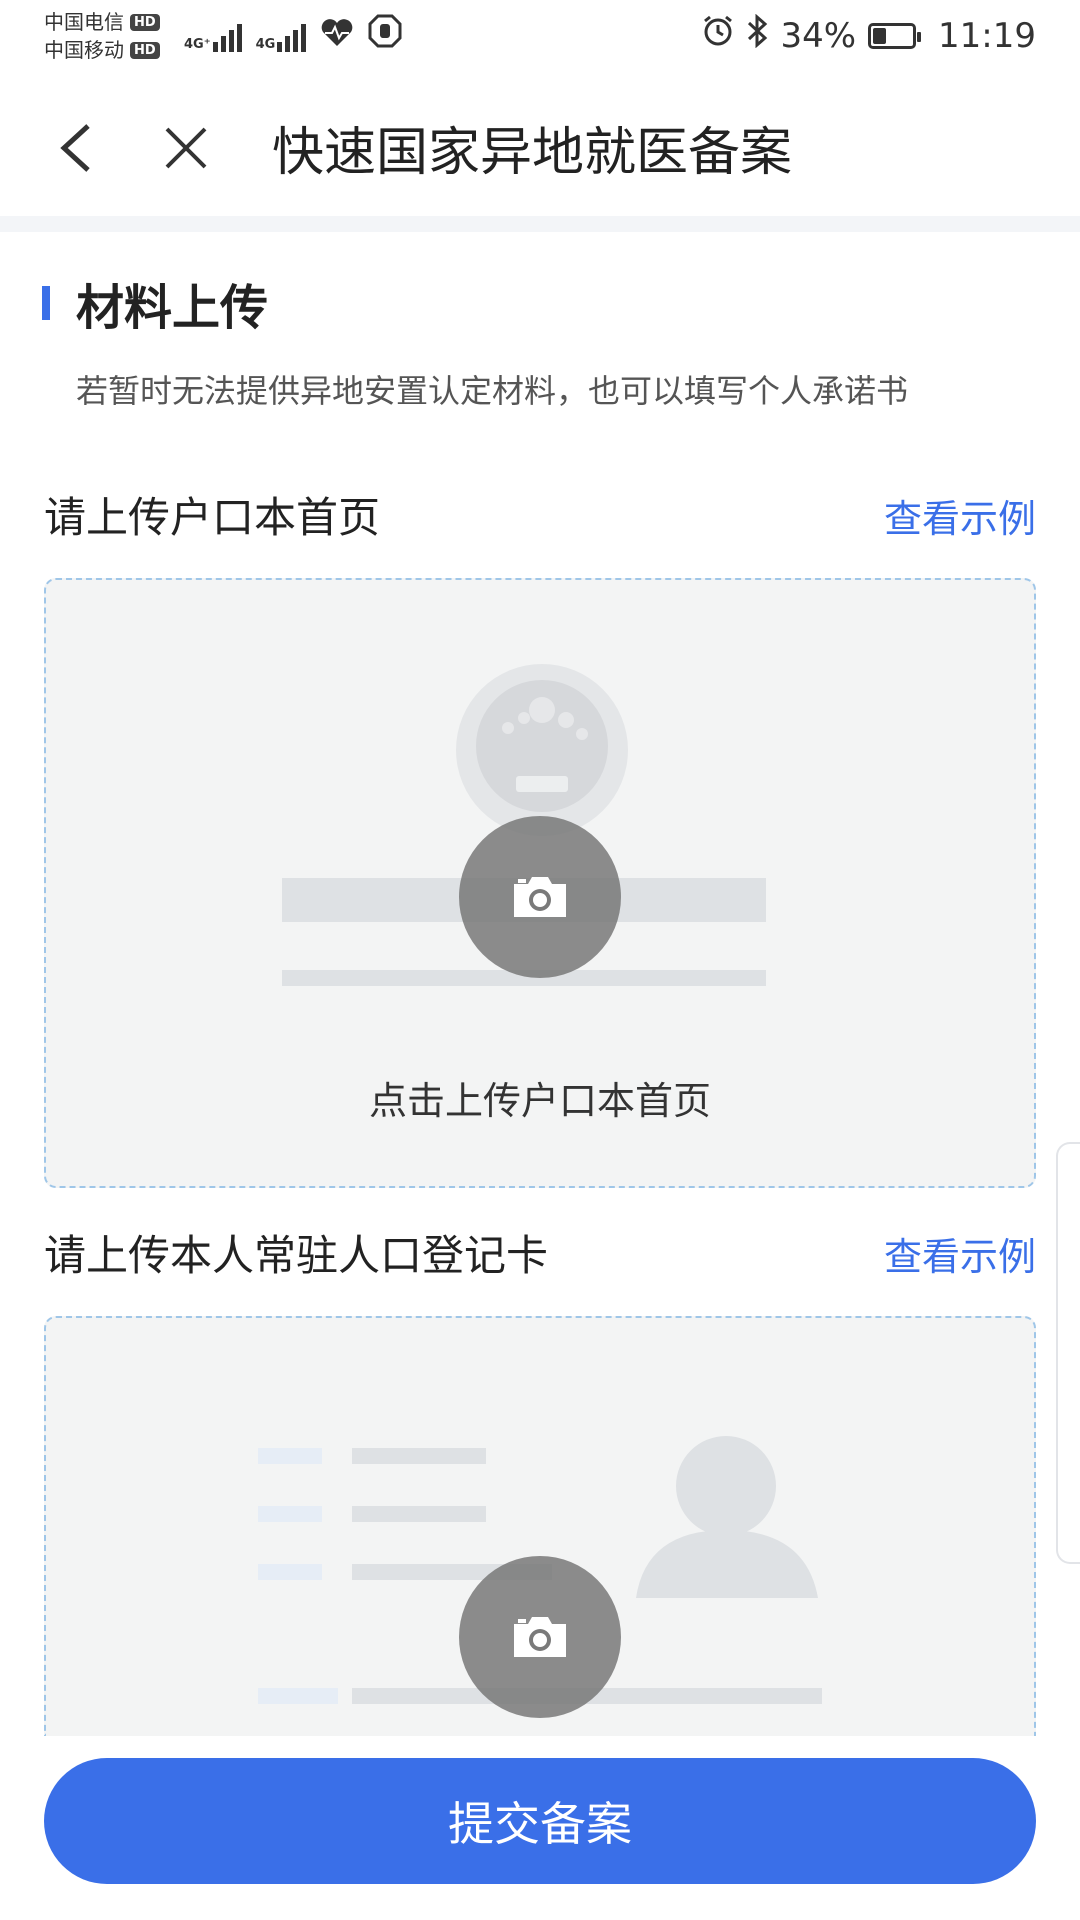  I want to click on status-bar: 中国电信 HD 中国移动 HD 4G⁺ 4G 34% 11:19, so click(540, 37).